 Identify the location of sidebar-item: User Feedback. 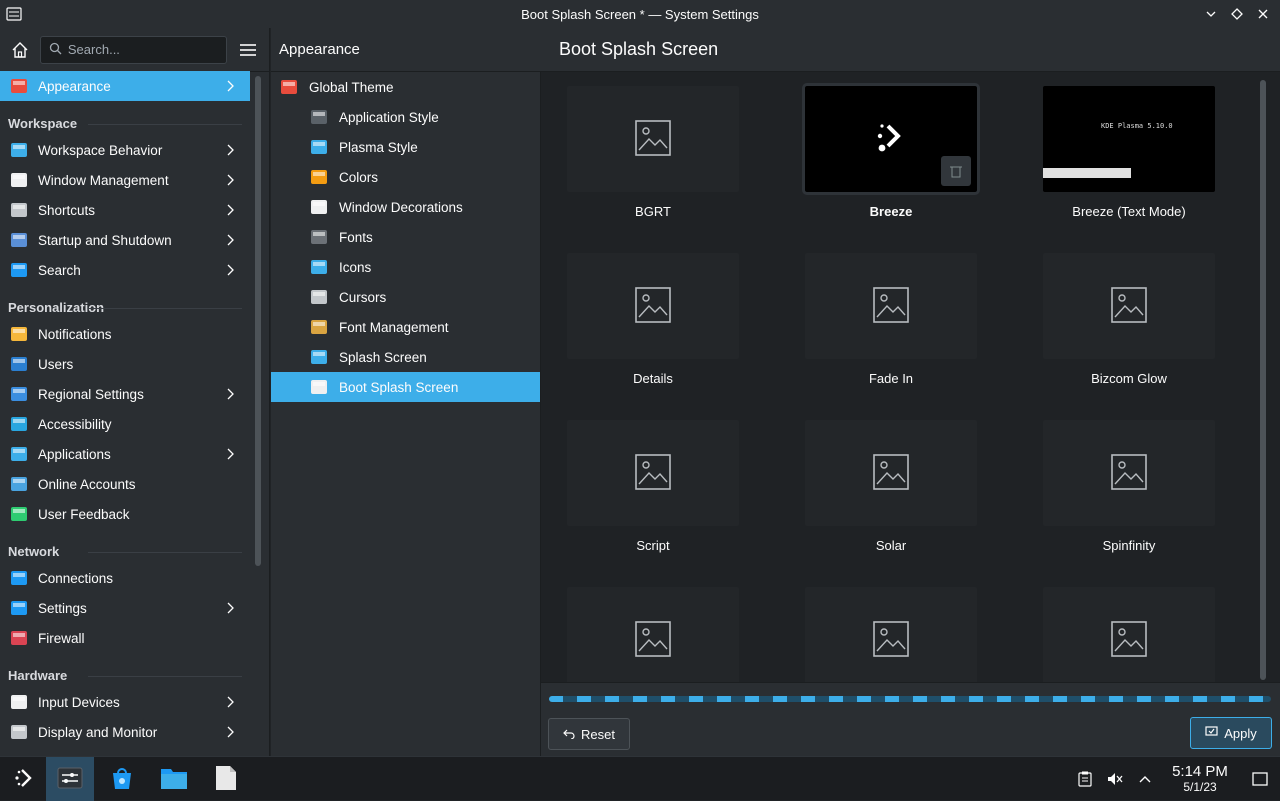
(125, 514).